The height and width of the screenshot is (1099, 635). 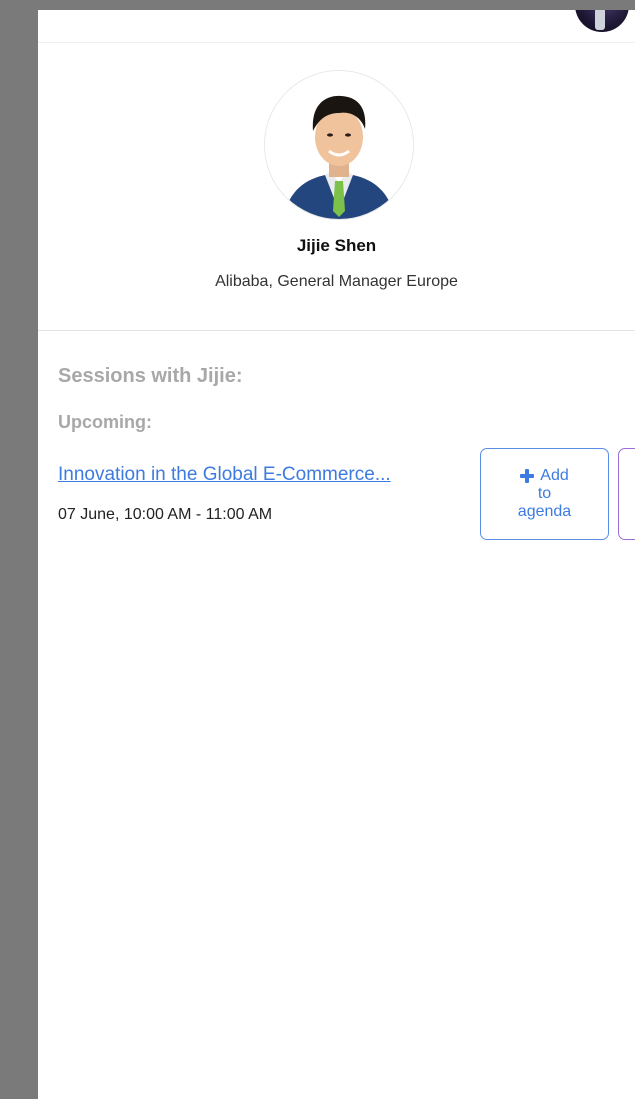 What do you see at coordinates (105, 422) in the screenshot?
I see `upcoming-heading: Upcoming:` at bounding box center [105, 422].